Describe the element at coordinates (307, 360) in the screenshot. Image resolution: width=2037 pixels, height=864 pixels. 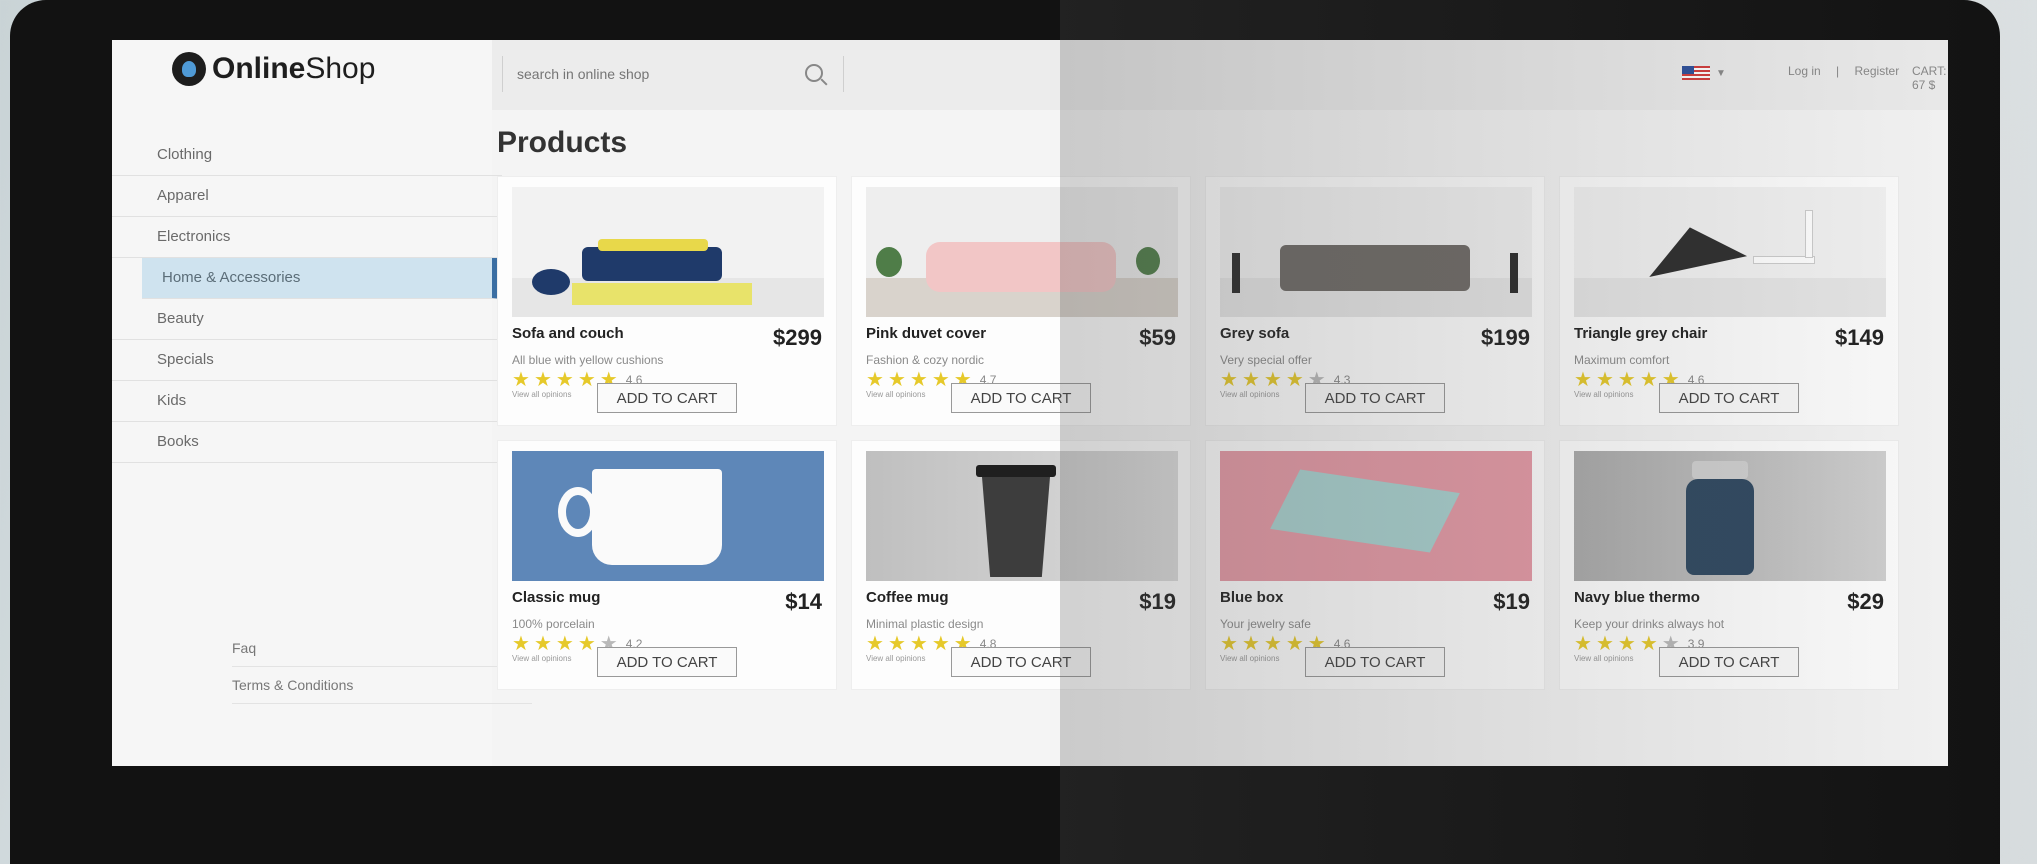
I see `nav-item-specials: Specials` at that location.